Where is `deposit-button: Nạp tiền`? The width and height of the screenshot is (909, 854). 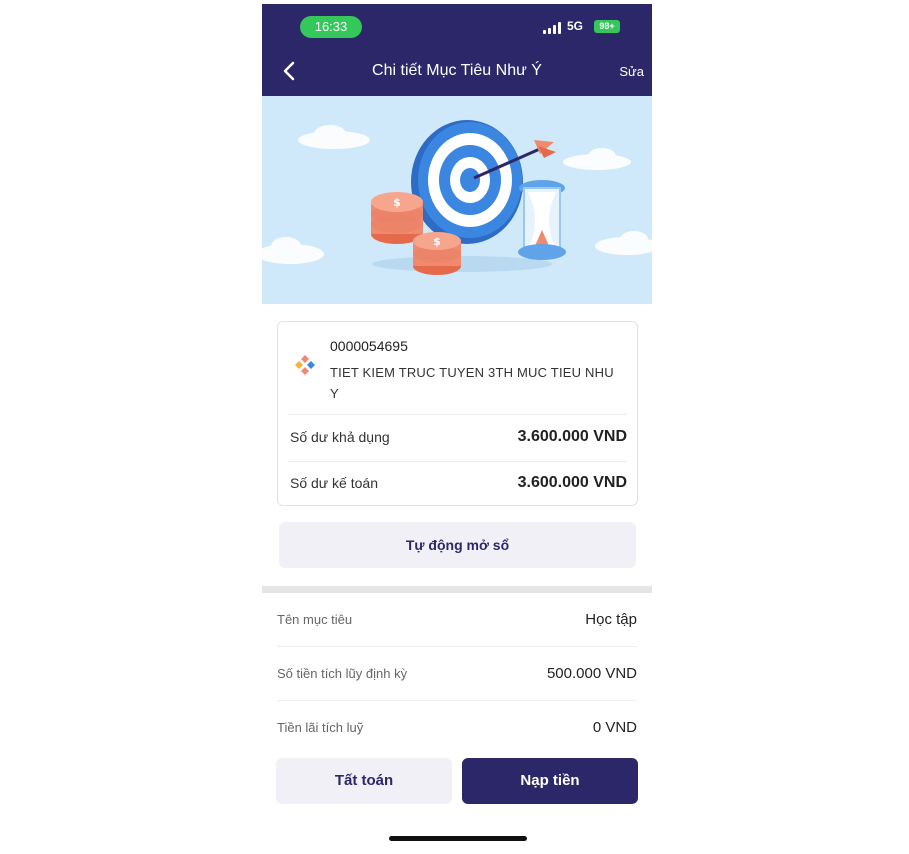
deposit-button: Nạp tiền is located at coordinates (550, 781).